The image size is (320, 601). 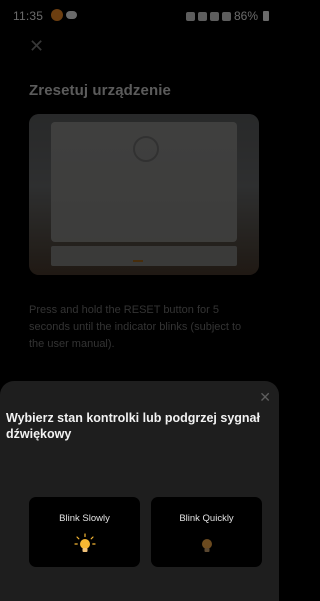 I want to click on battery-icon, so click(x=266, y=16).